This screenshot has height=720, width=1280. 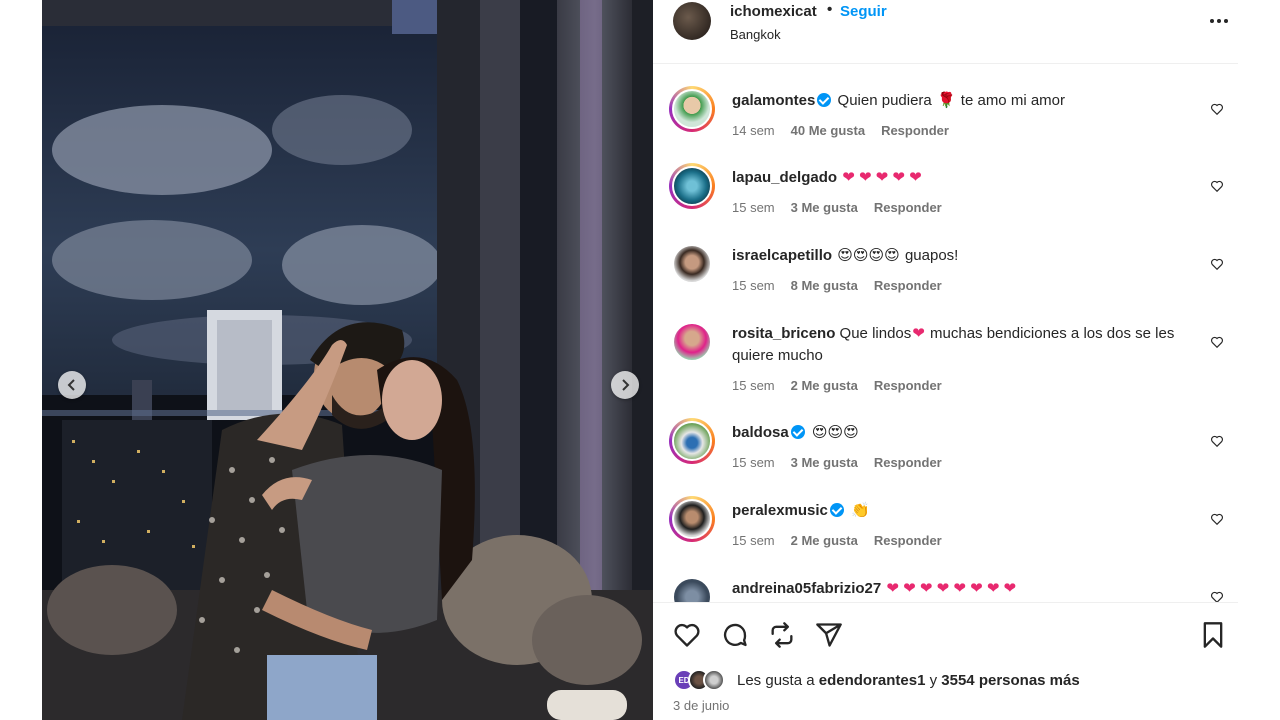 I want to click on comment-likes: 8 Me gusta, so click(x=824, y=285).